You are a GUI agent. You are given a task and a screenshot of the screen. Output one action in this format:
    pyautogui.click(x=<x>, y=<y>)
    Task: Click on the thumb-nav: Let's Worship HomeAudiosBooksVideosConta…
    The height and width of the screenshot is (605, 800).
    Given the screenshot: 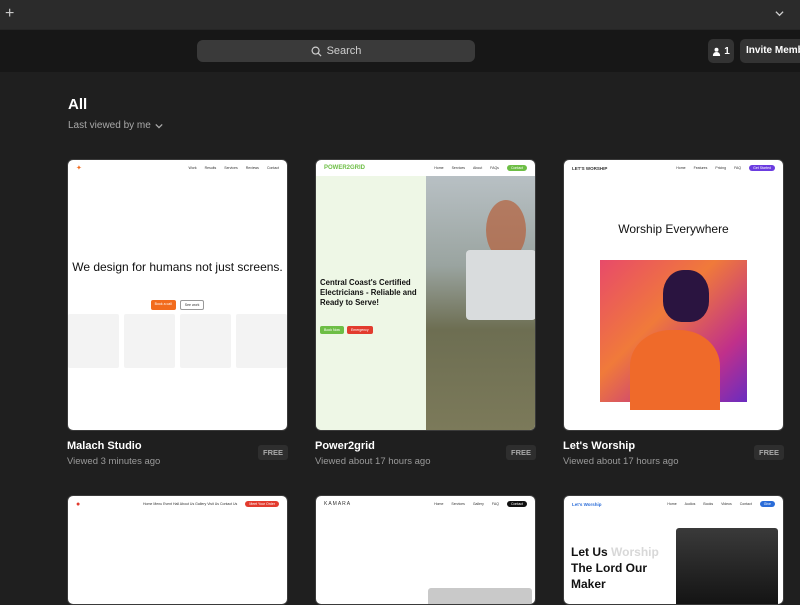 What is the action you would take?
    pyautogui.click(x=673, y=504)
    